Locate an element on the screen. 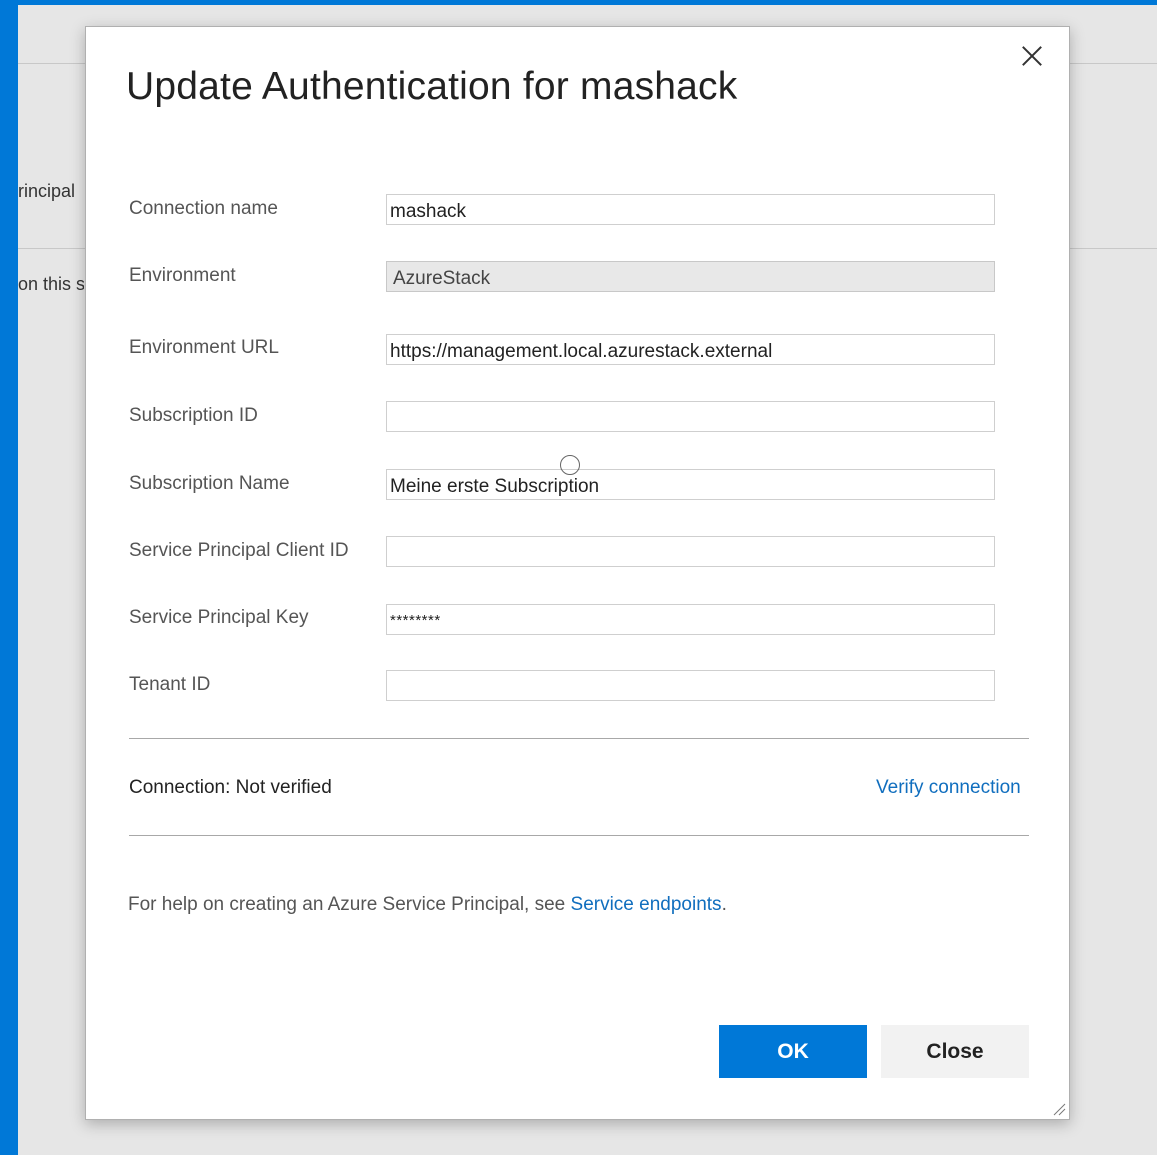 Image resolution: width=1157 pixels, height=1155 pixels. verify-connection-link: Verify connection is located at coordinates (948, 788).